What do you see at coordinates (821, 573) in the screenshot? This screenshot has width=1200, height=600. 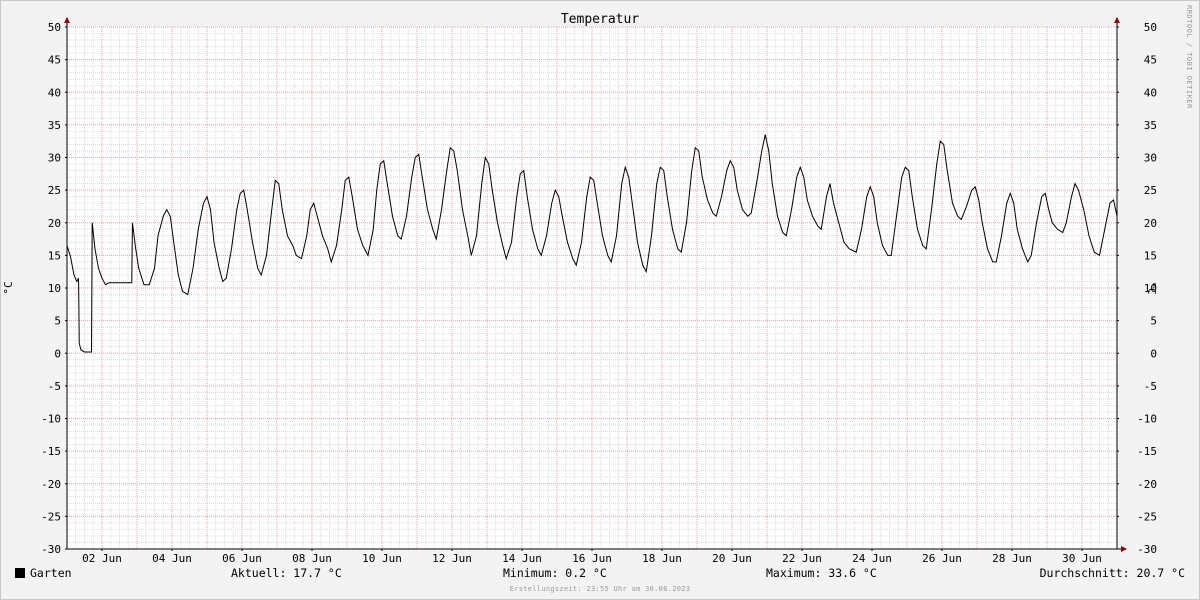 I see `legend-maximum: Maximum: 33.6 °C` at bounding box center [821, 573].